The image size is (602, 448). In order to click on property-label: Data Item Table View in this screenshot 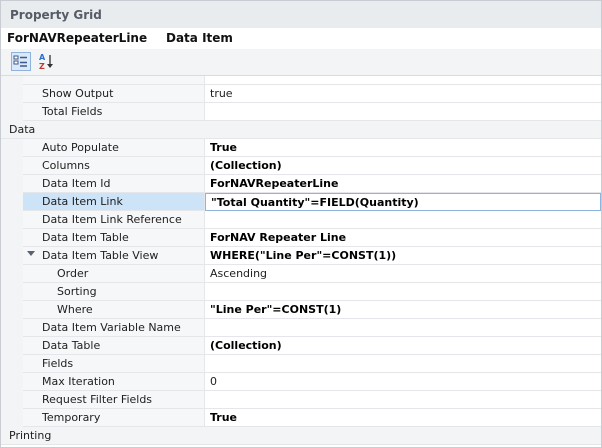, I will do `click(100, 255)`.